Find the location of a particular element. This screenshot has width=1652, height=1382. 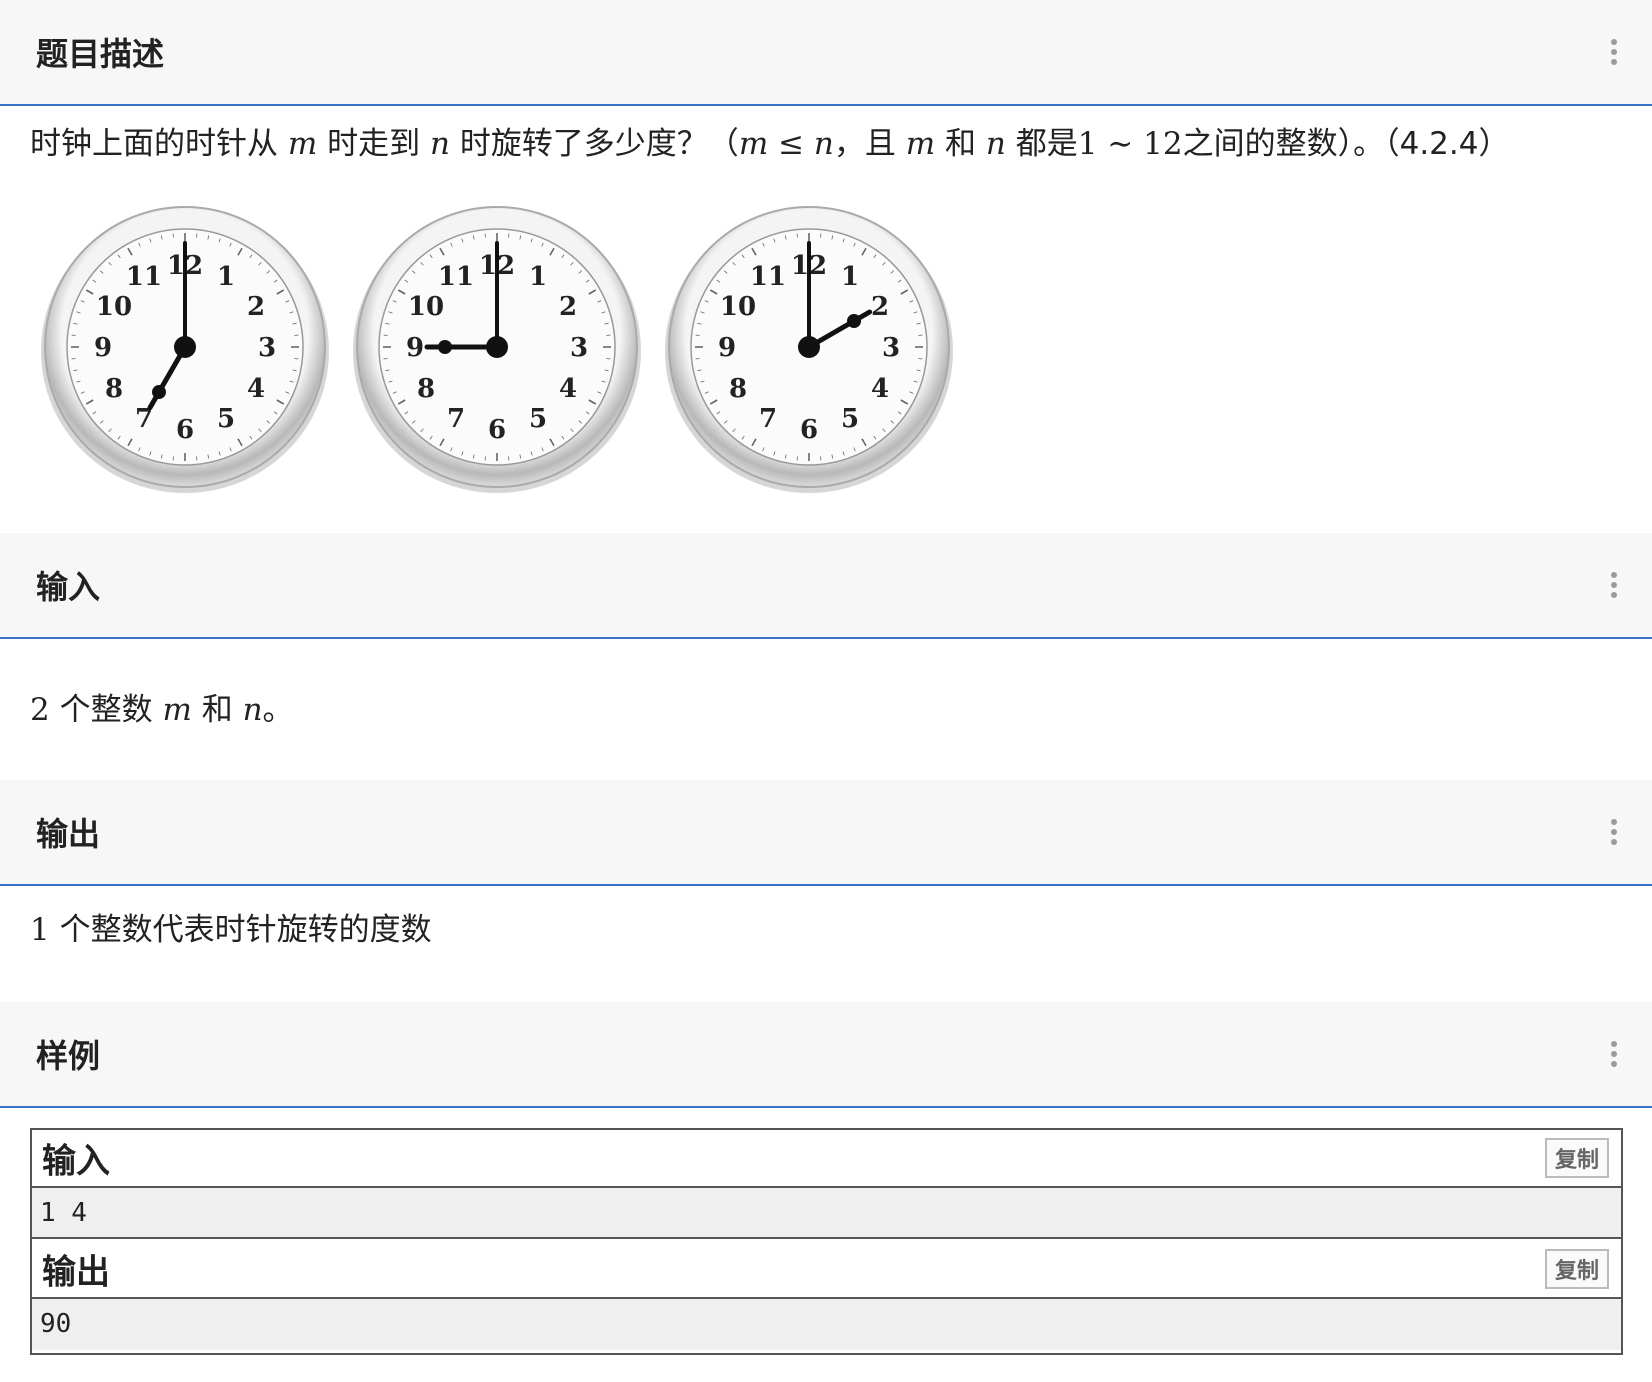

output-header: 输出 is located at coordinates (826, 833).